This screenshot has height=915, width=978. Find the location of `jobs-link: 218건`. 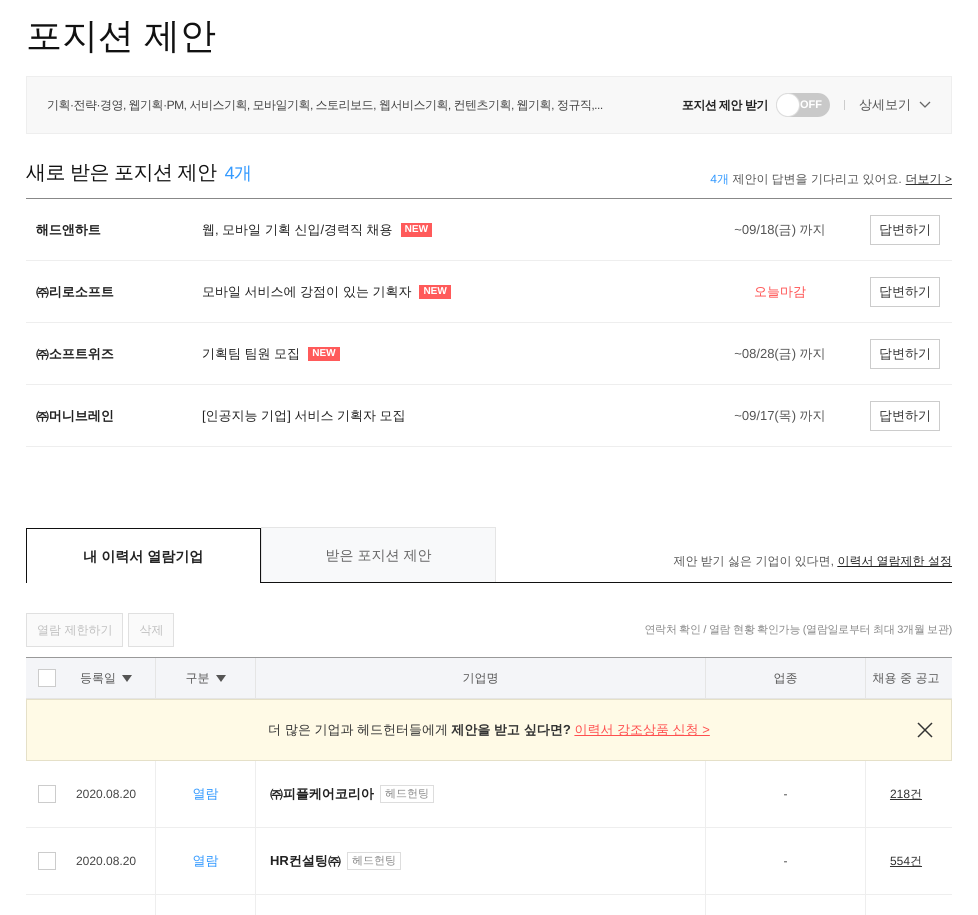

jobs-link: 218건 is located at coordinates (906, 794).